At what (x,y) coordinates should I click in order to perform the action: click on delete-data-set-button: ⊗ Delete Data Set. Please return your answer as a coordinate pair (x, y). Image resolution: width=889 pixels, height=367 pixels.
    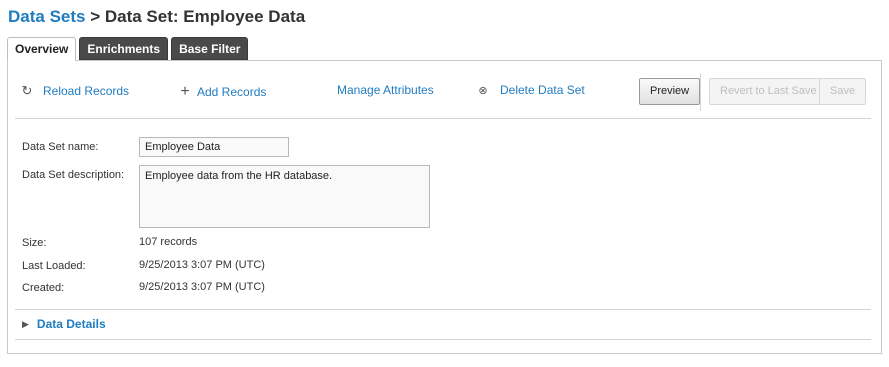
    Looking at the image, I should click on (530, 90).